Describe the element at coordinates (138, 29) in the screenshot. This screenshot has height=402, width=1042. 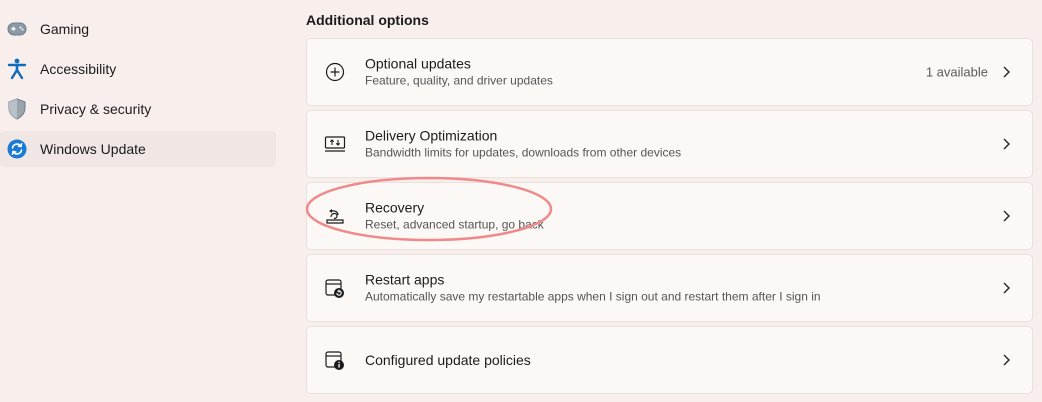
I see `sidebar-item-gaming: Gaming` at that location.